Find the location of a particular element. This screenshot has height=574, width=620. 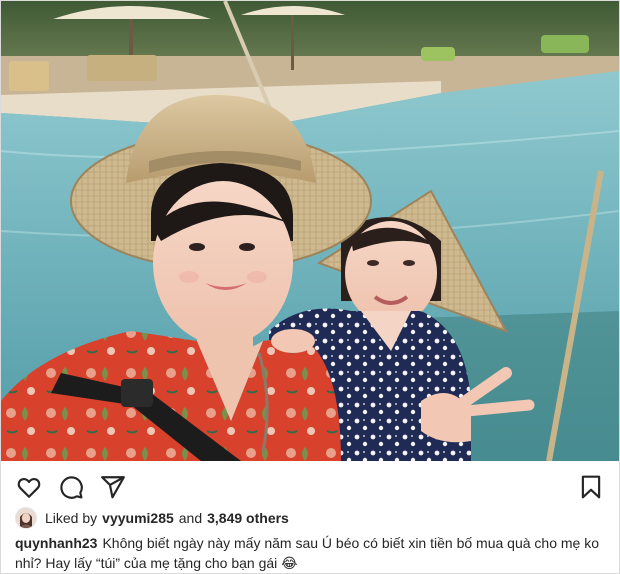

avatar-image is located at coordinates (26, 518).